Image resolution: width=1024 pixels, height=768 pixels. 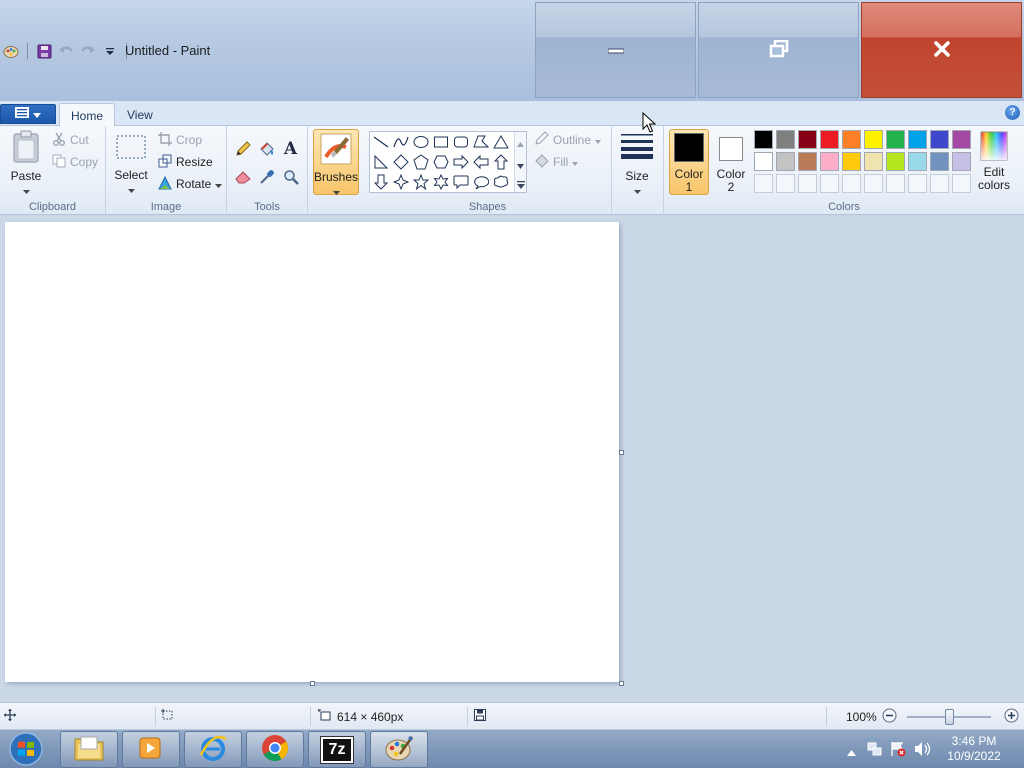 I want to click on right-arrow-shape-icon, so click(x=461, y=162).